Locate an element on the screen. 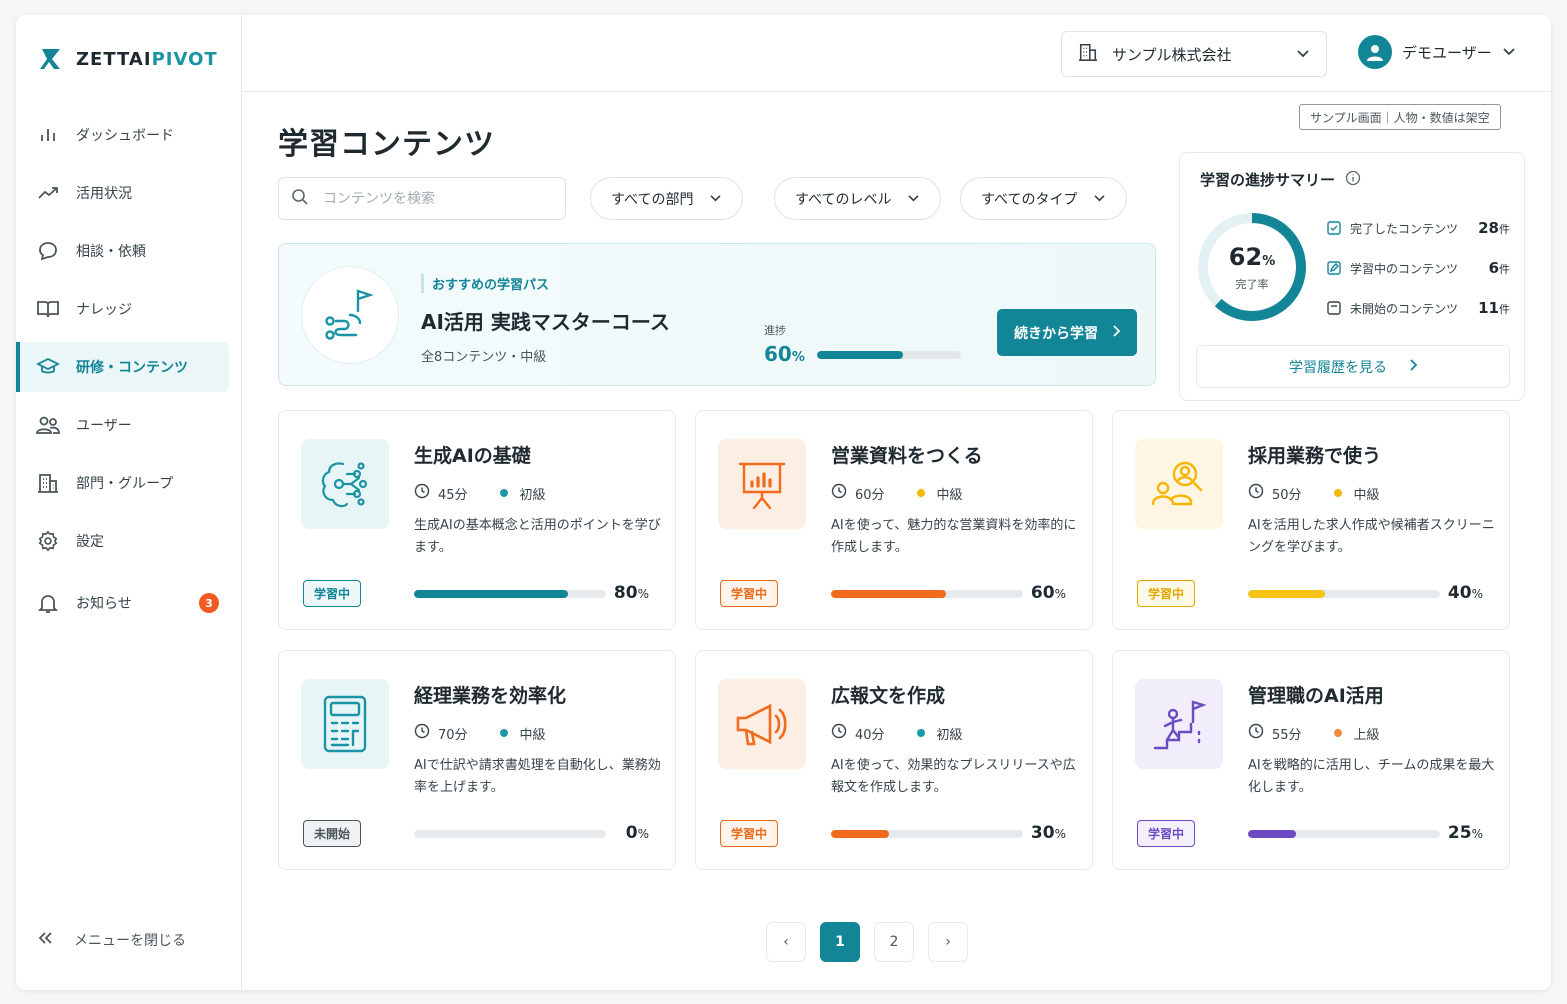 Image resolution: width=1567 pixels, height=1004 pixels. progress-label: 進捗 is located at coordinates (775, 330).